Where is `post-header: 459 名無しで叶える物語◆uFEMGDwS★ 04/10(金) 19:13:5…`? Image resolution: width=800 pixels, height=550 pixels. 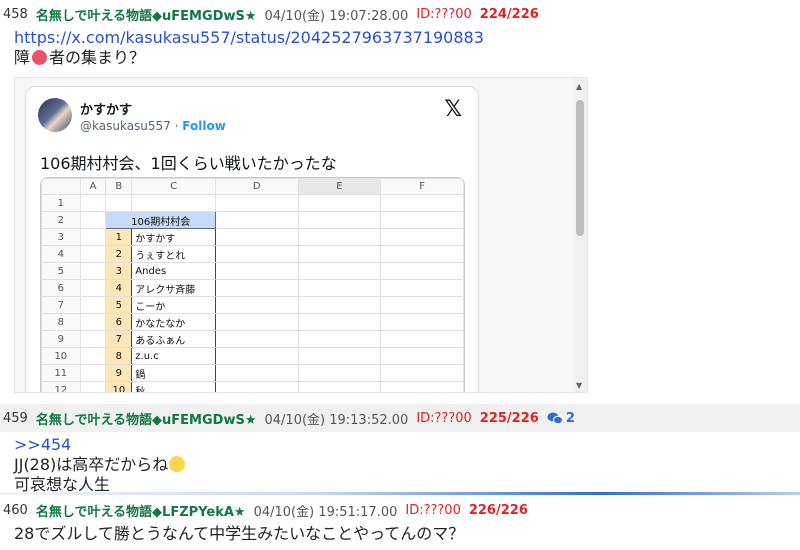 post-header: 459 名無しで叶える物語◆uFEMGDwS★ 04/10(金) 19:13:5… is located at coordinates (400, 418).